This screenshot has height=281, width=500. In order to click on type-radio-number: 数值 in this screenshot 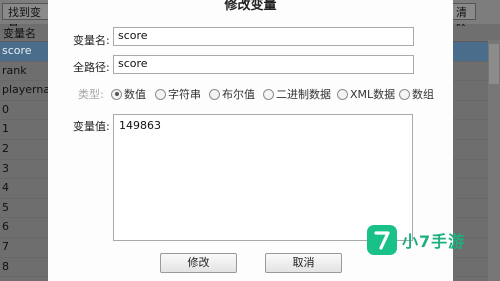, I will do `click(128, 94)`.